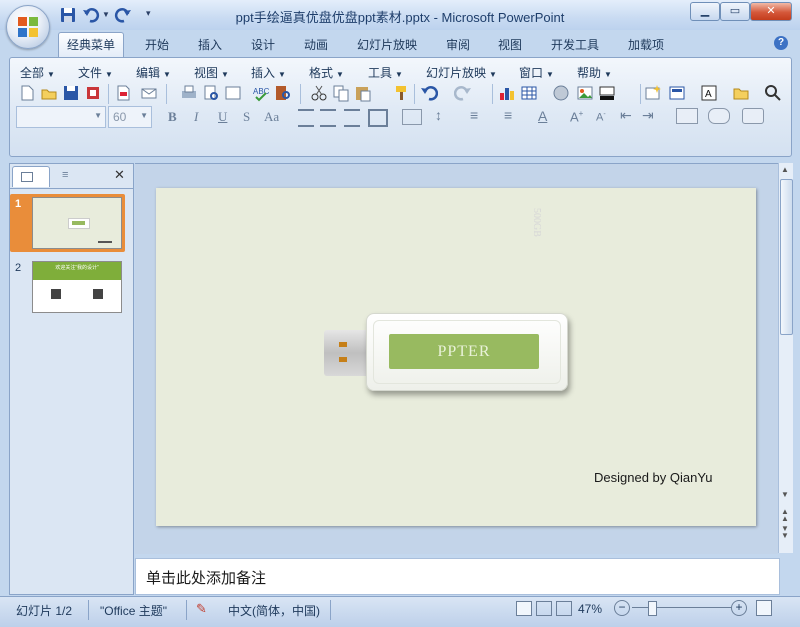 The height and width of the screenshot is (627, 800). Describe the element at coordinates (785, 515) in the screenshot. I see `previous-slide-icon: ▲ ▲` at that location.